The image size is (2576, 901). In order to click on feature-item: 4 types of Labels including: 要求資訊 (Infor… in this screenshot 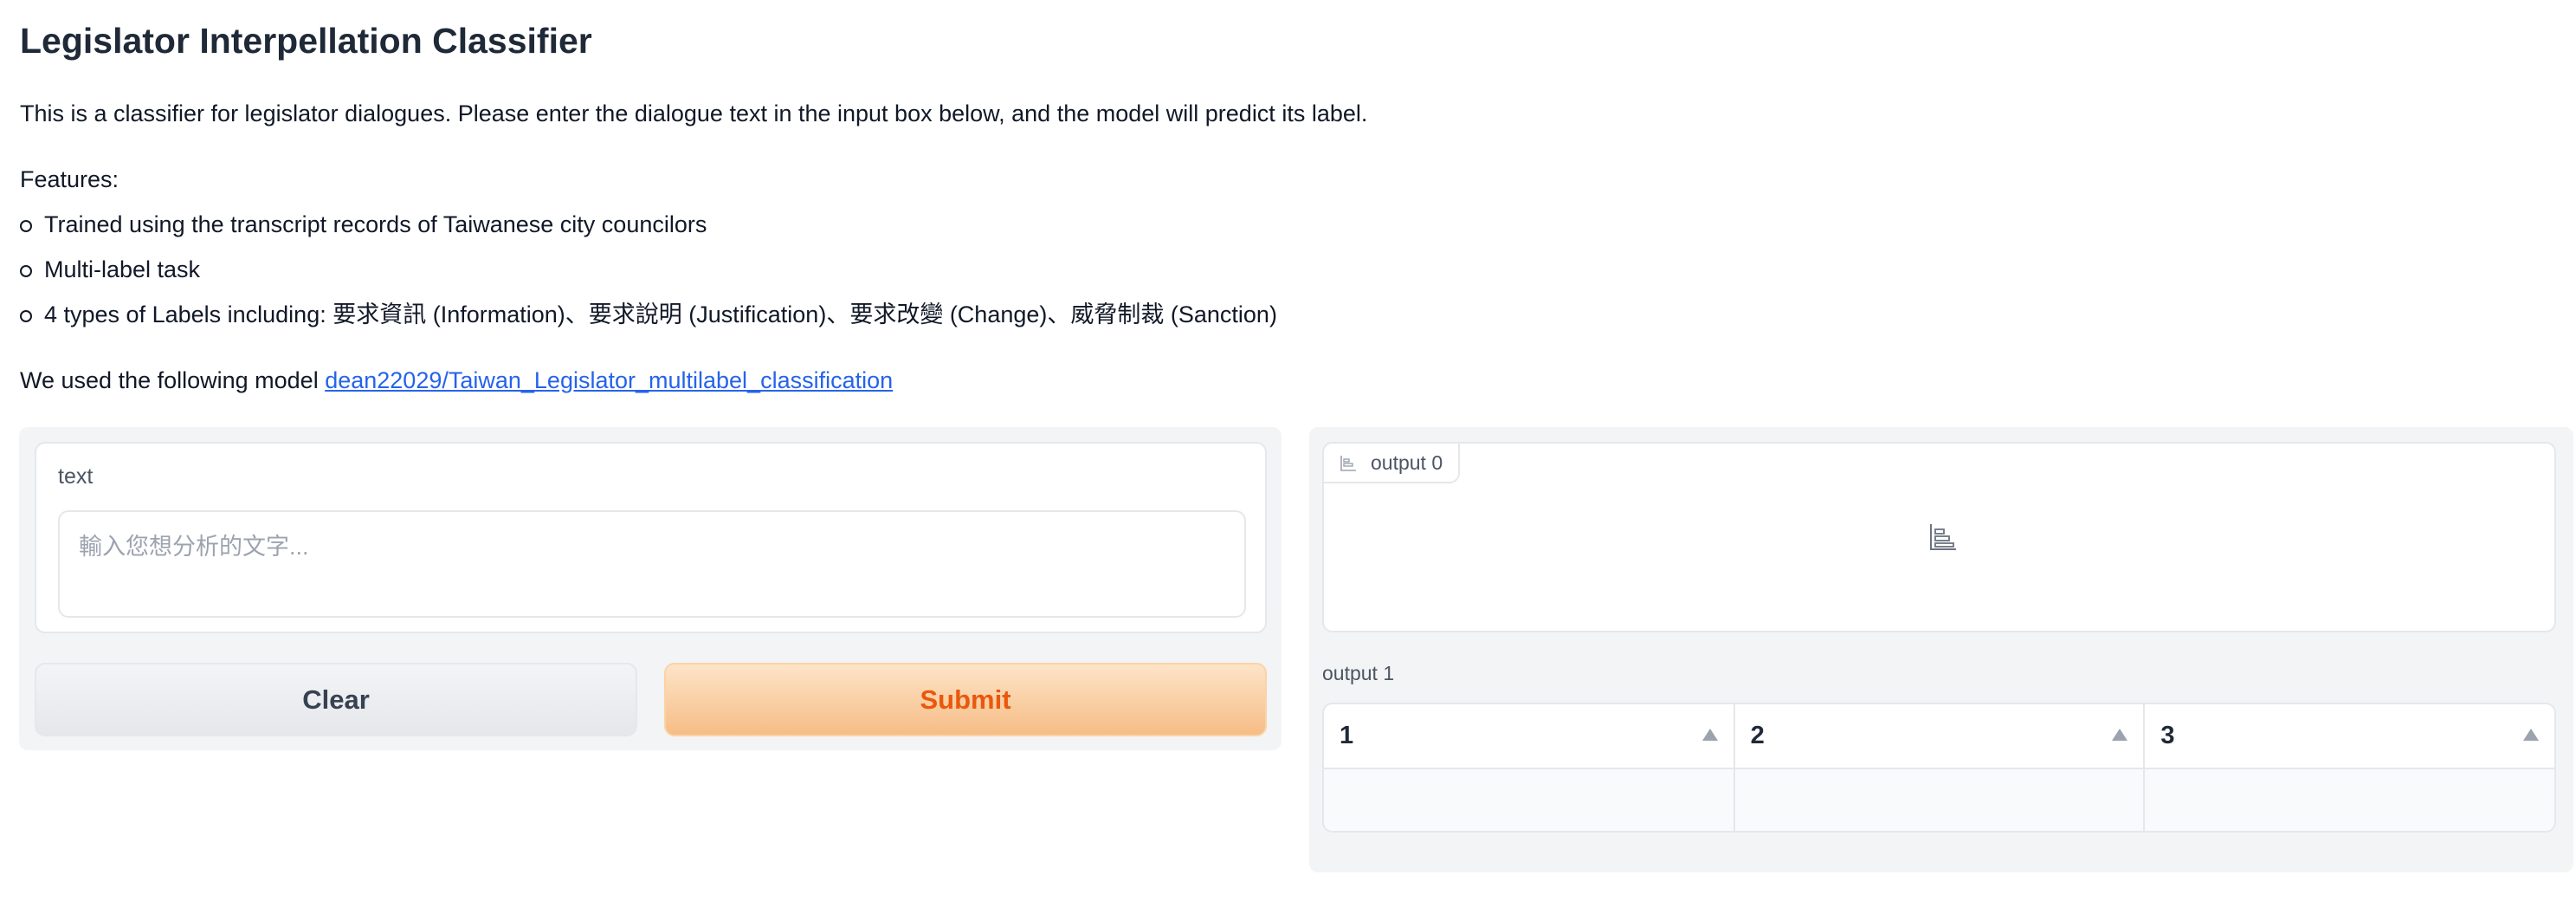, I will do `click(648, 322)`.